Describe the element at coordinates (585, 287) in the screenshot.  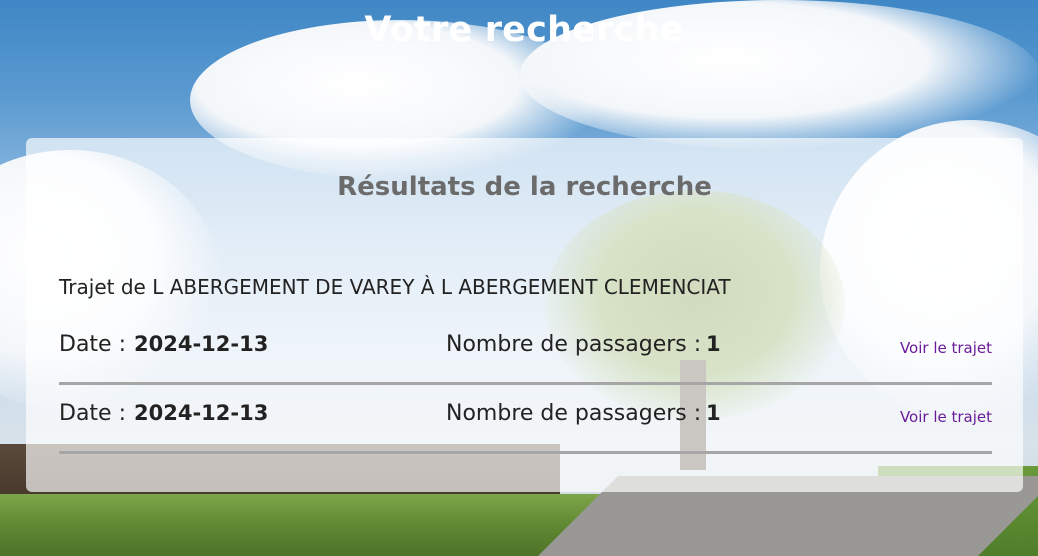
I see `route-to: L ABERGEMENT CLEMENCIAT` at that location.